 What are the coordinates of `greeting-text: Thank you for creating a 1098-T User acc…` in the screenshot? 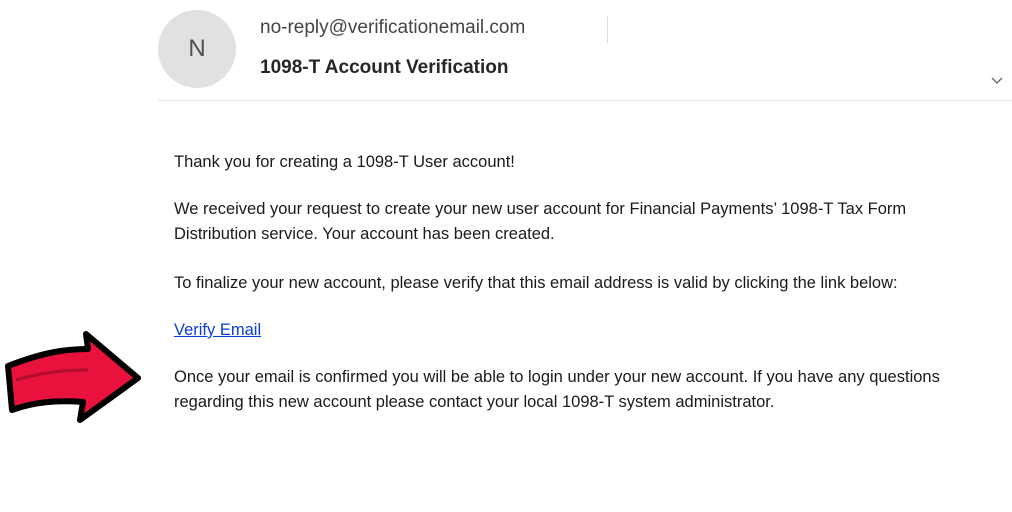 It's located at (344, 162).